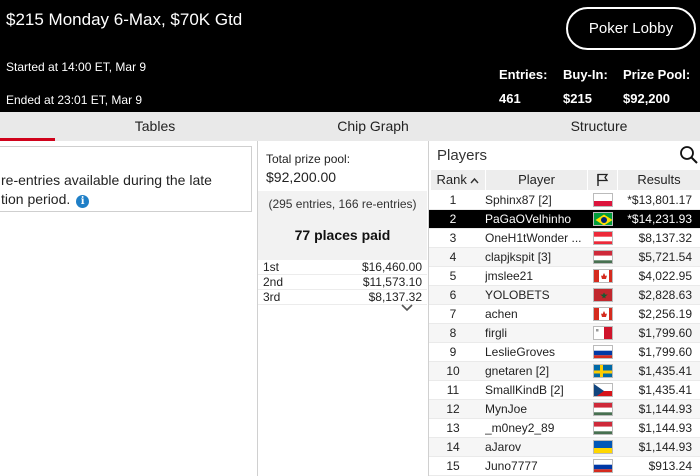  I want to click on search-icon, so click(689, 155).